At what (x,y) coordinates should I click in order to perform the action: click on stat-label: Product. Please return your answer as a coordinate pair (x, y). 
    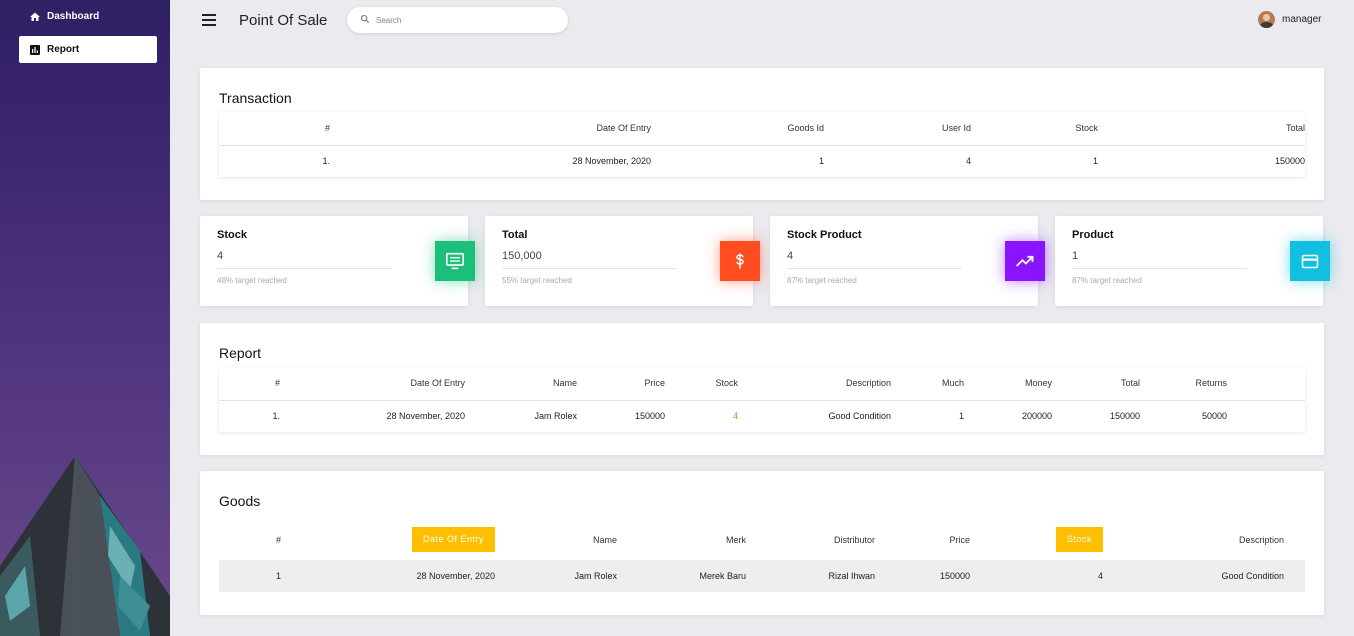
    Looking at the image, I should click on (1093, 235).